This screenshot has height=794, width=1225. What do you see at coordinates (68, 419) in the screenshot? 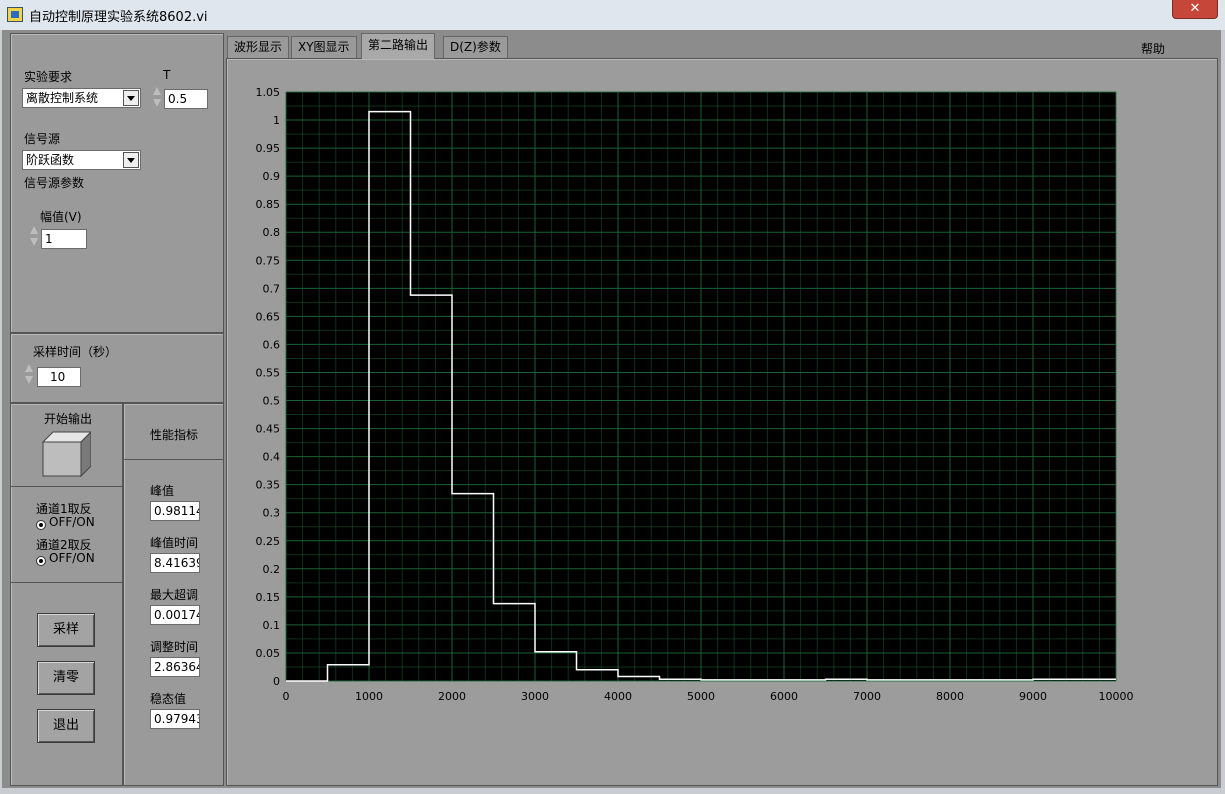
I see `start-output-label: 开始输出` at bounding box center [68, 419].